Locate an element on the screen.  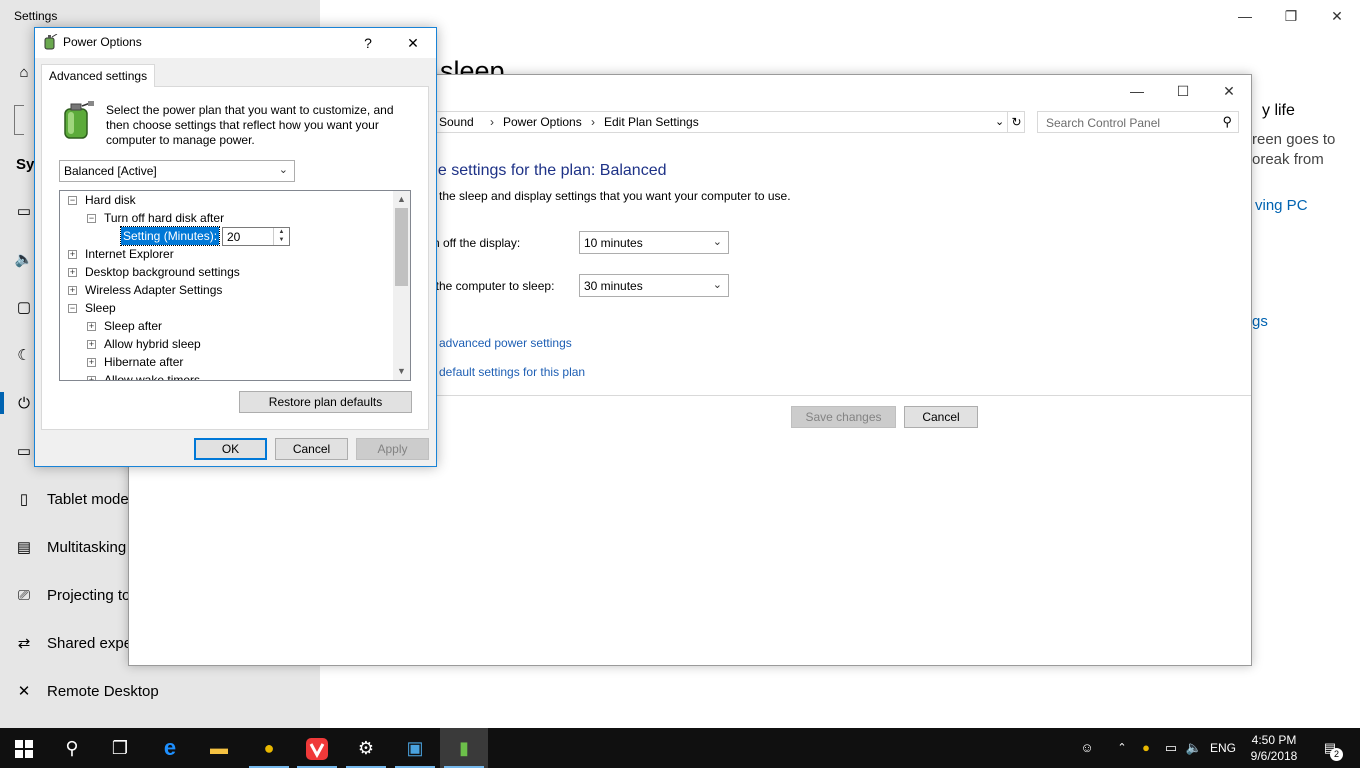
advanced-power-settings-link: e advanced power settings is located at coordinates (500, 343).